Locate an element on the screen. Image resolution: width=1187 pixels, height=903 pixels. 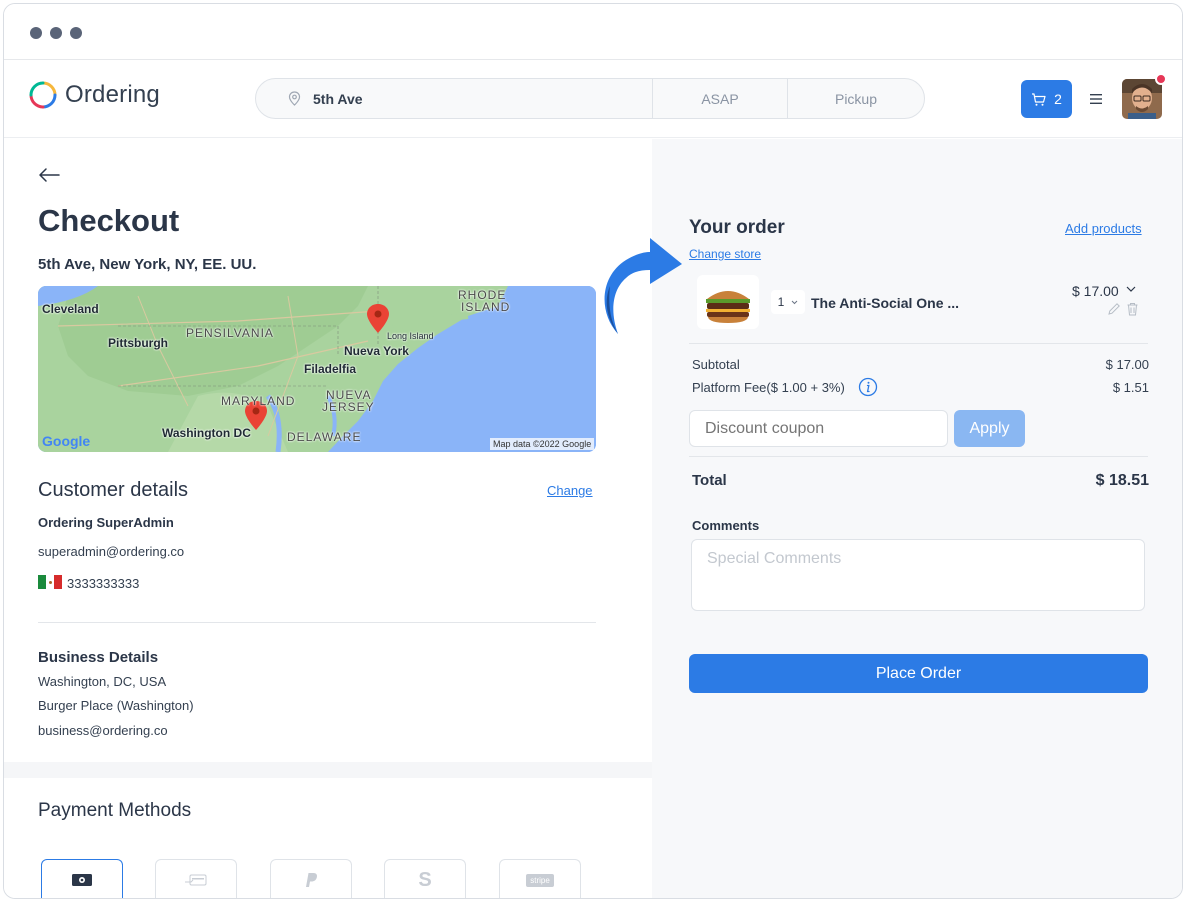
cart-icon is located at coordinates (1039, 99).